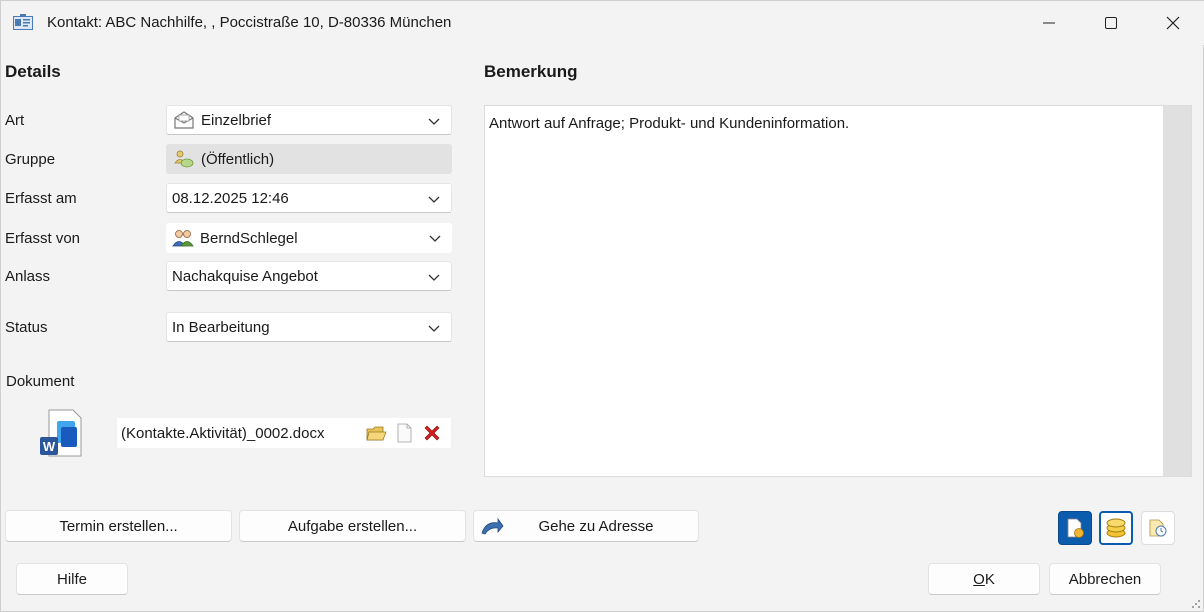  What do you see at coordinates (1105, 579) in the screenshot?
I see `abbrechen-button: Abbrechen` at bounding box center [1105, 579].